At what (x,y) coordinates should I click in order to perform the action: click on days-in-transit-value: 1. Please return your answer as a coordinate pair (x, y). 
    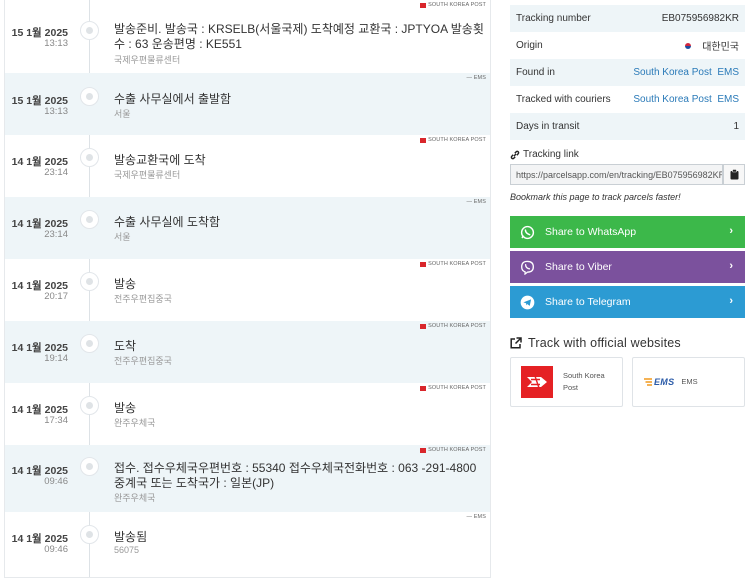
    Looking at the image, I should click on (736, 126).